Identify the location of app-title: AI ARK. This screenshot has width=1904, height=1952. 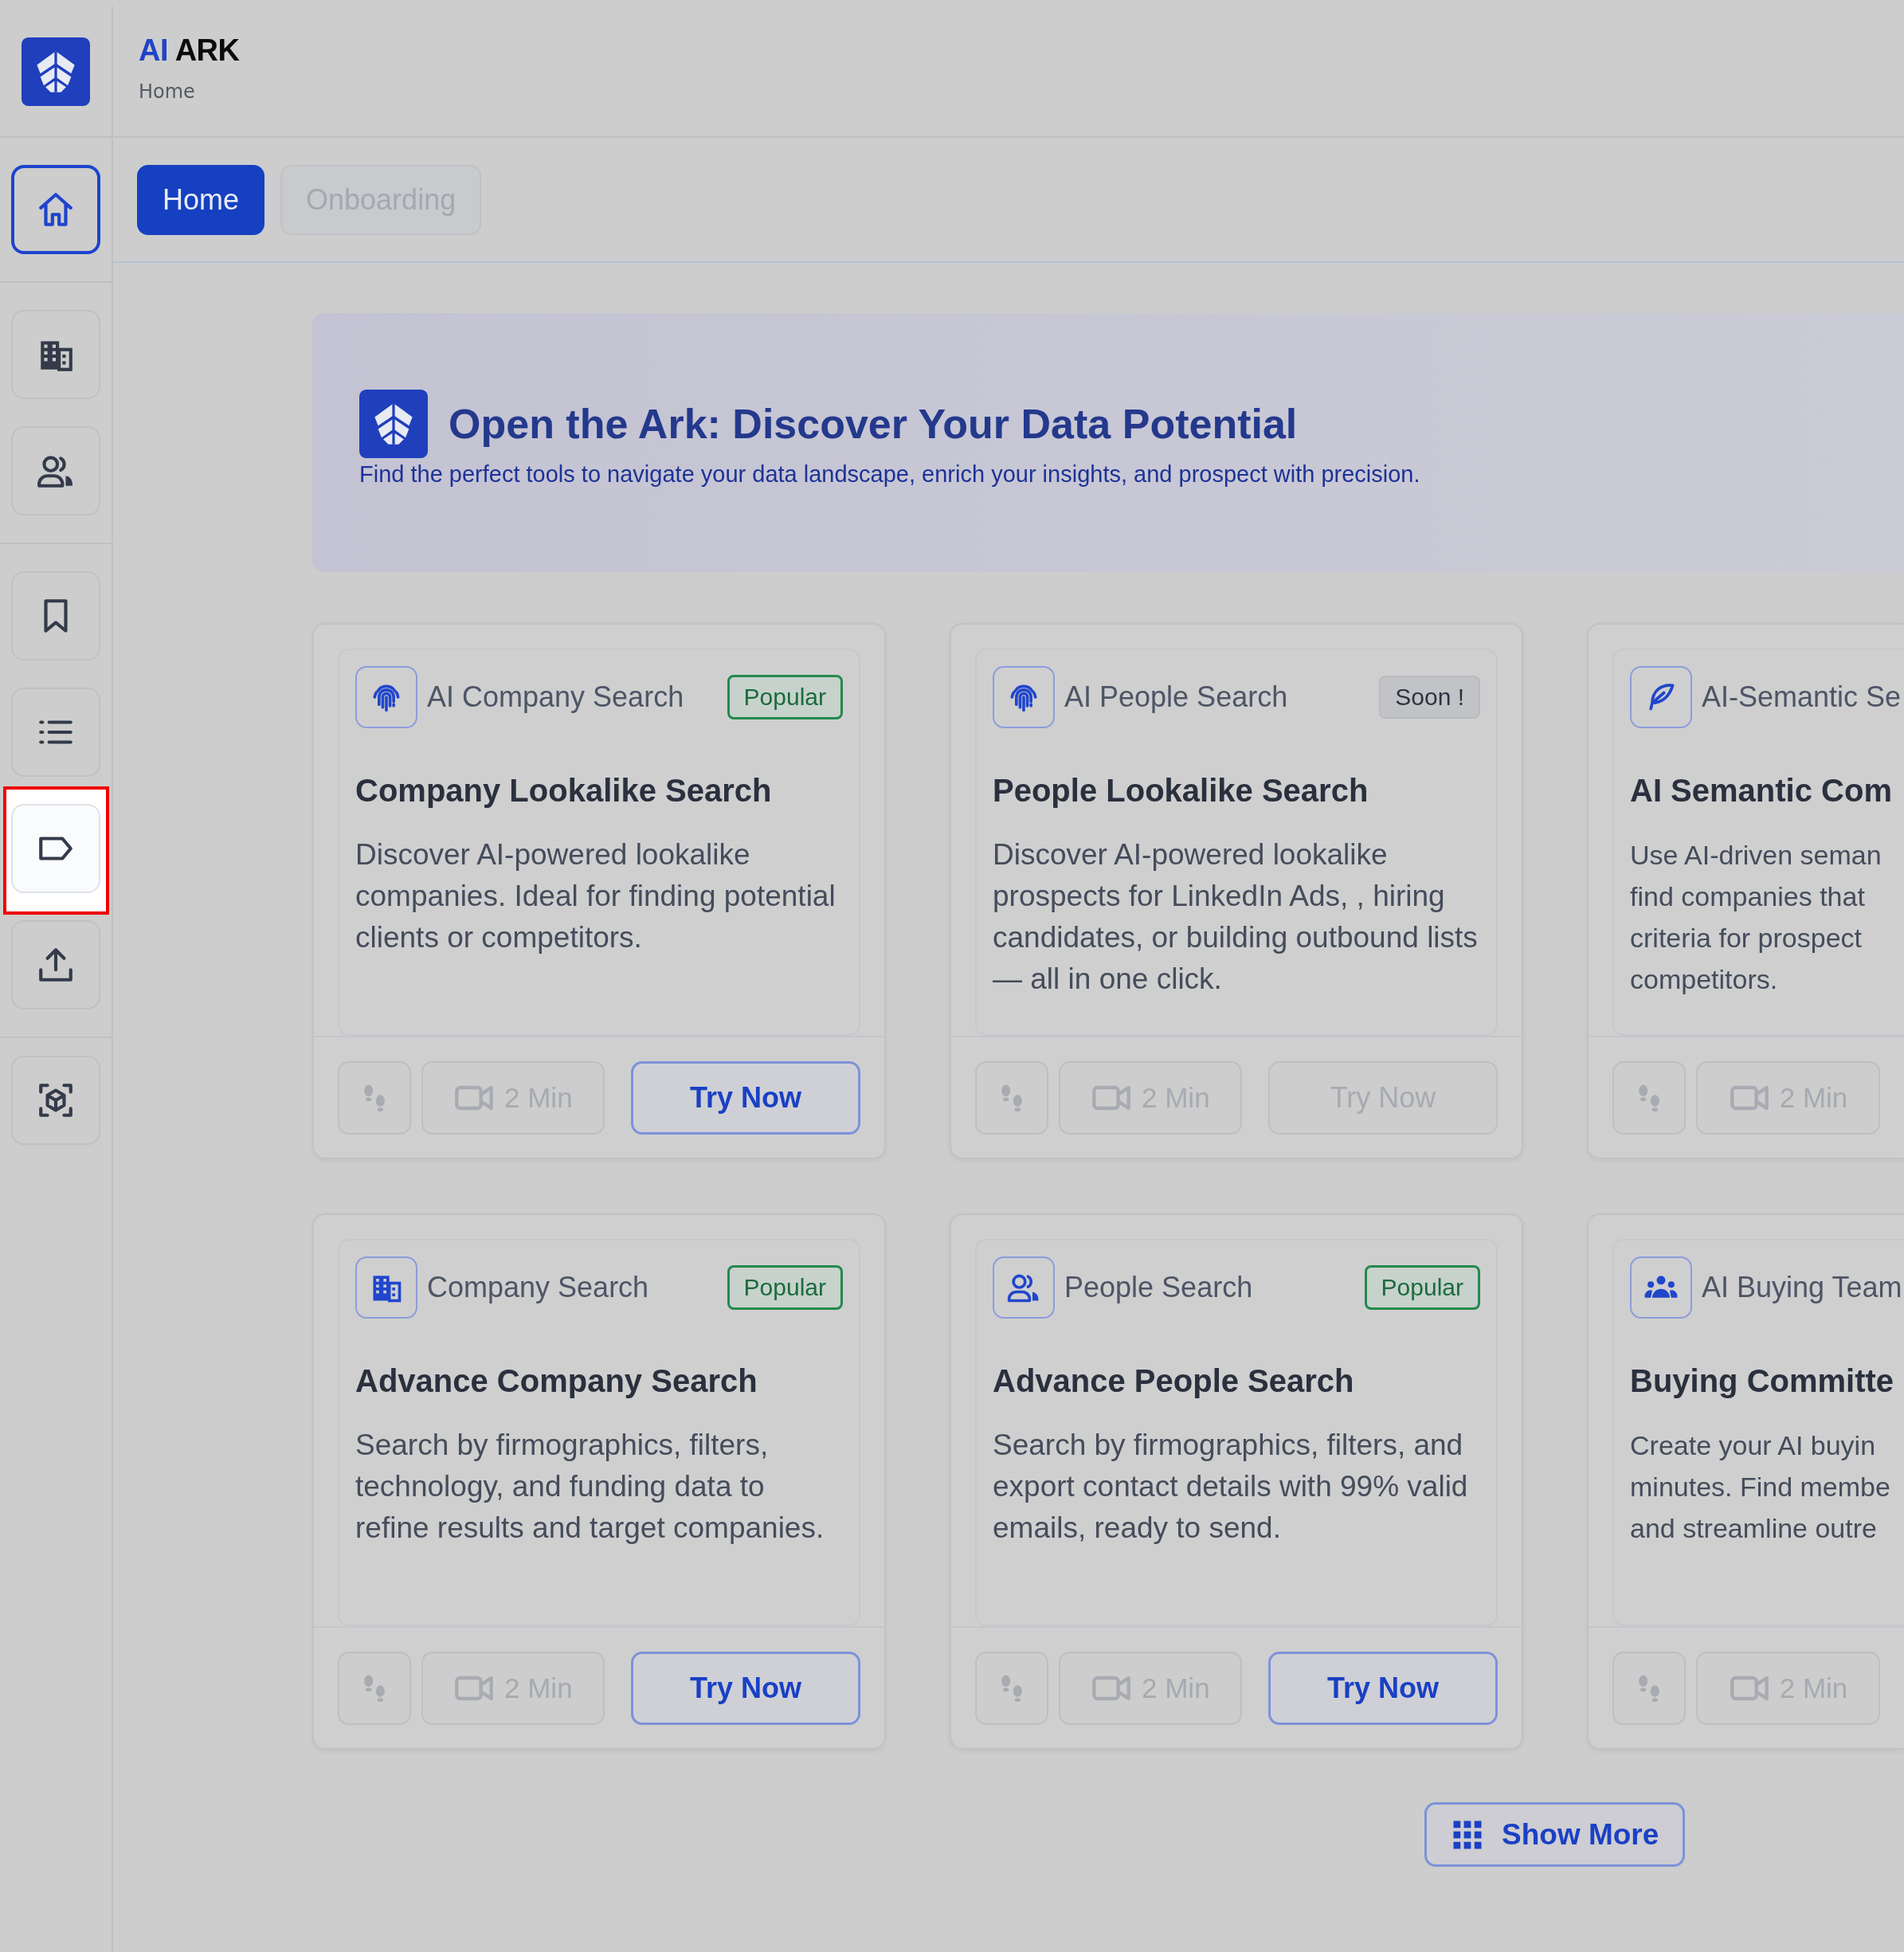
(190, 50).